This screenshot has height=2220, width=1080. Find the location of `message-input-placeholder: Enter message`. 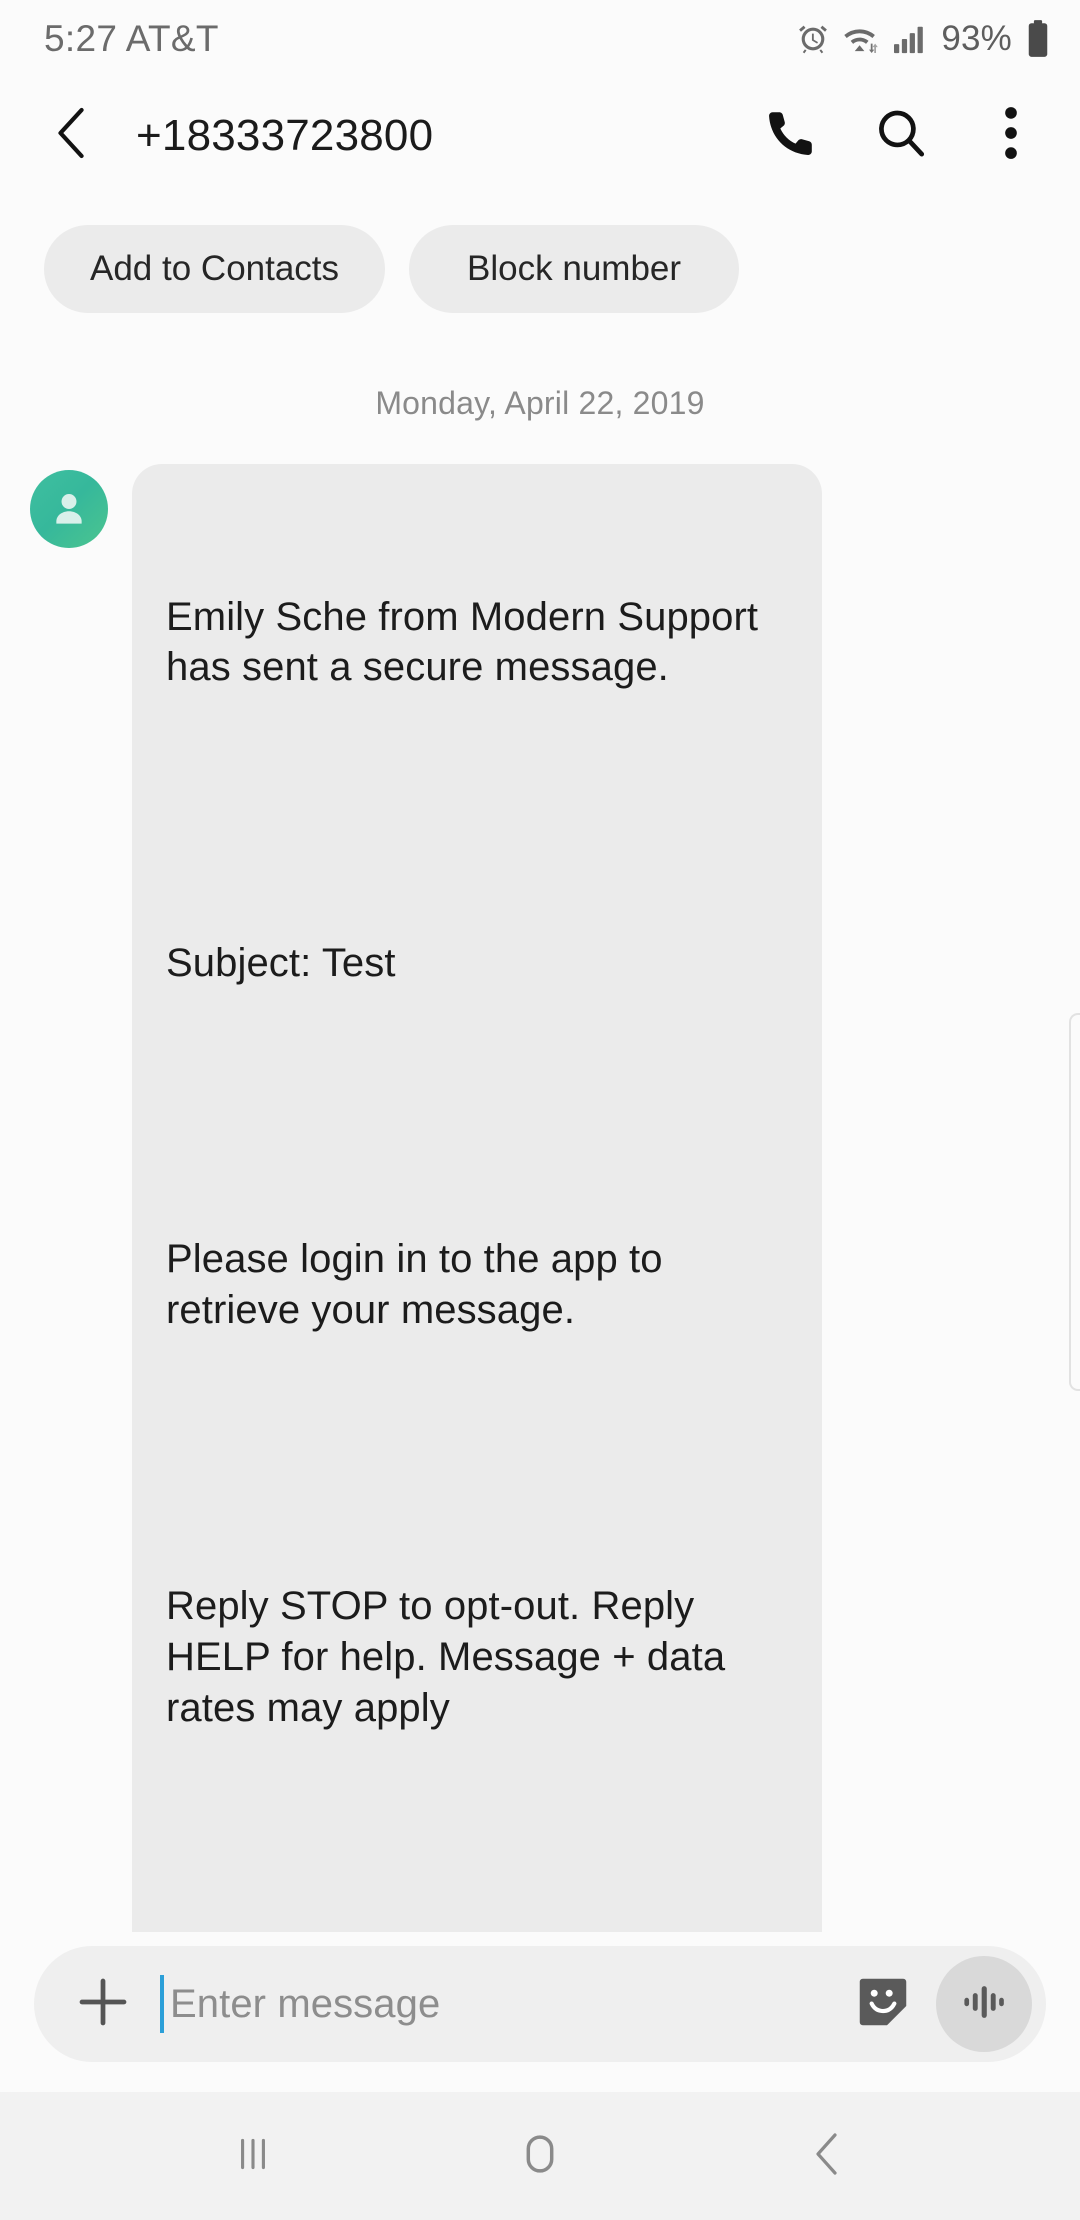

message-input-placeholder: Enter message is located at coordinates (305, 2003).